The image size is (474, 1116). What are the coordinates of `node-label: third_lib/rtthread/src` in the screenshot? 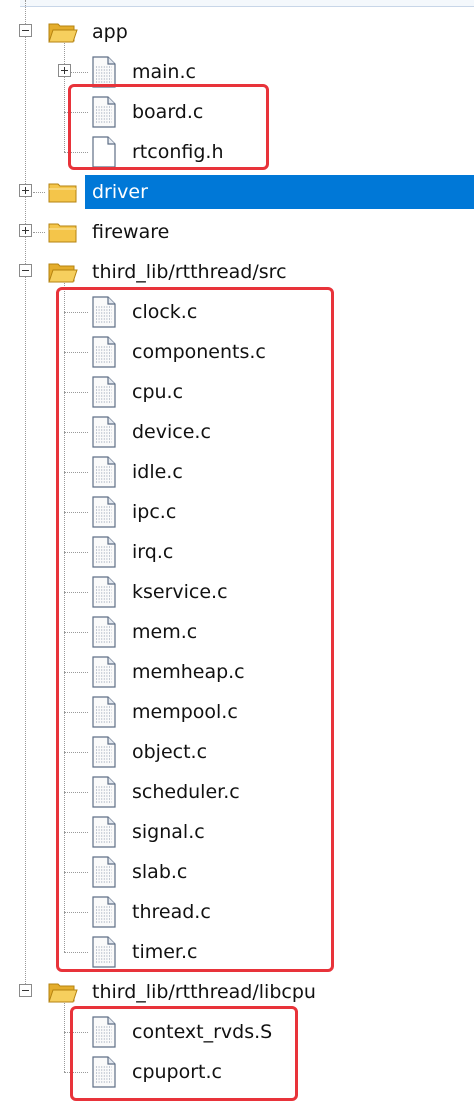 It's located at (189, 272).